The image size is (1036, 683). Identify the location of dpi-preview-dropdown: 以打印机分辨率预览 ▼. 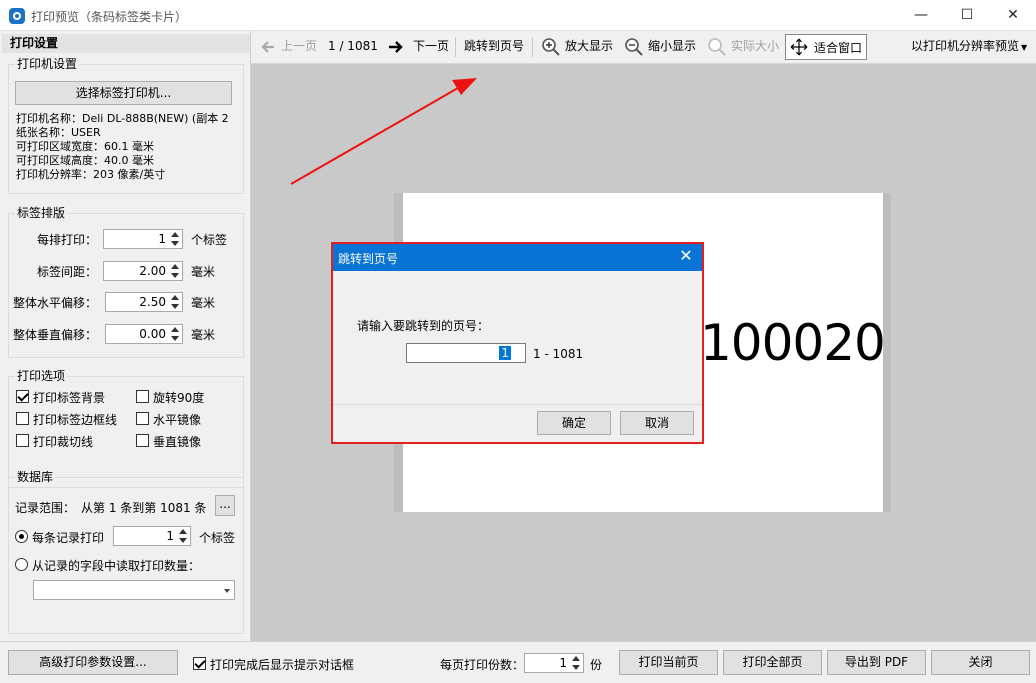
(969, 46).